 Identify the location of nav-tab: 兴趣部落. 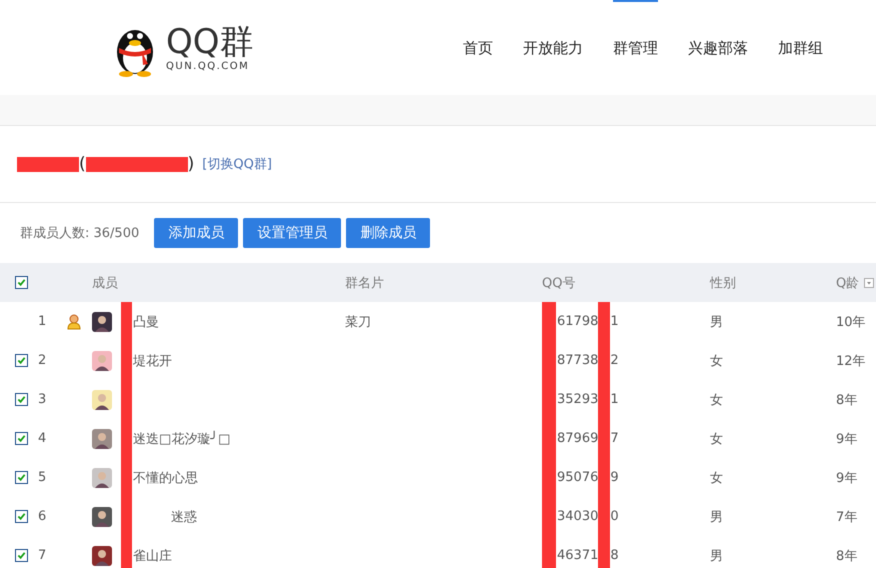
(718, 47).